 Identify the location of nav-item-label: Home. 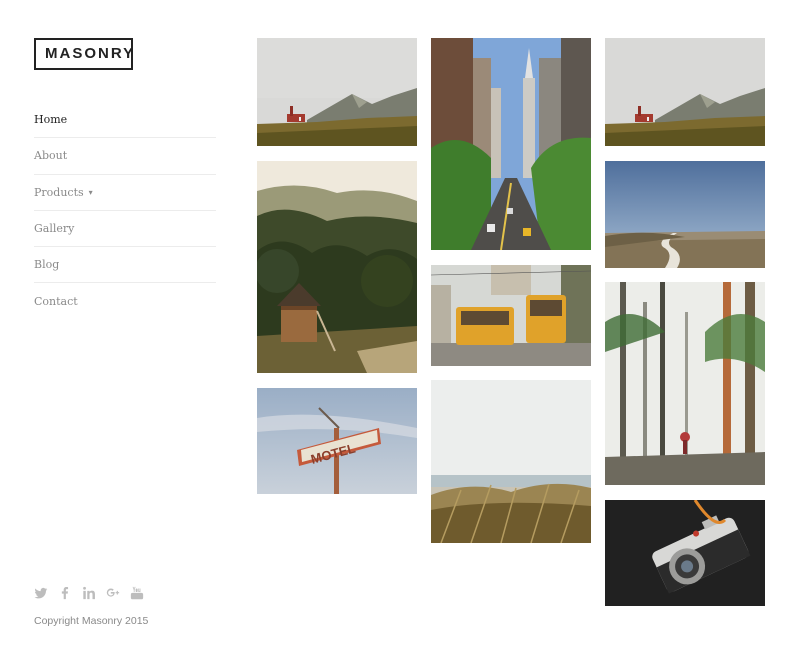
(51, 120).